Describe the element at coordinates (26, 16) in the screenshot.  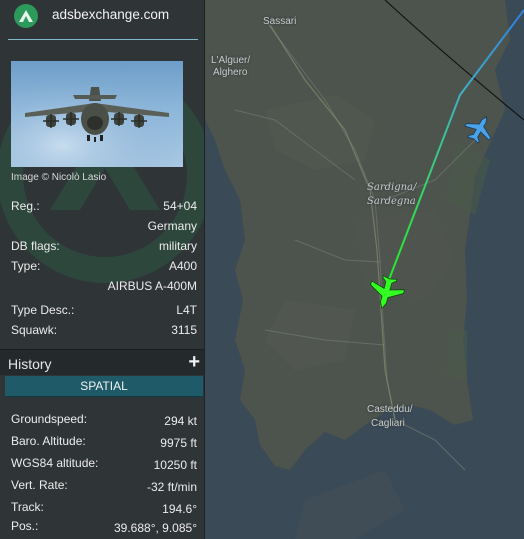
I see `adsbexchange-logo-icon` at that location.